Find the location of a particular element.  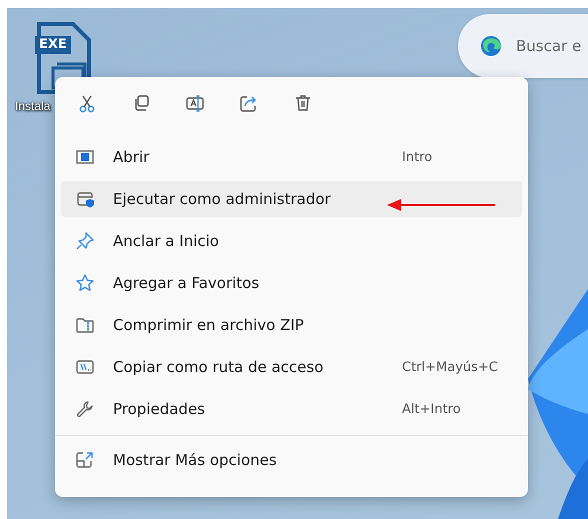

shortcut-text: Alt+Intro is located at coordinates (432, 409).